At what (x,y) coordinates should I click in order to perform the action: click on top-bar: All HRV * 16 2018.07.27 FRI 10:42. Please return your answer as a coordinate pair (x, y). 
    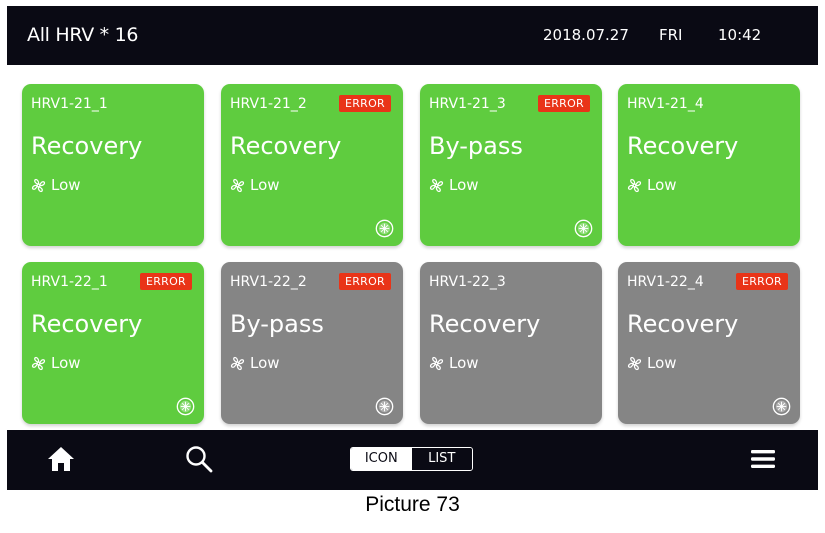
    Looking at the image, I should click on (412, 35).